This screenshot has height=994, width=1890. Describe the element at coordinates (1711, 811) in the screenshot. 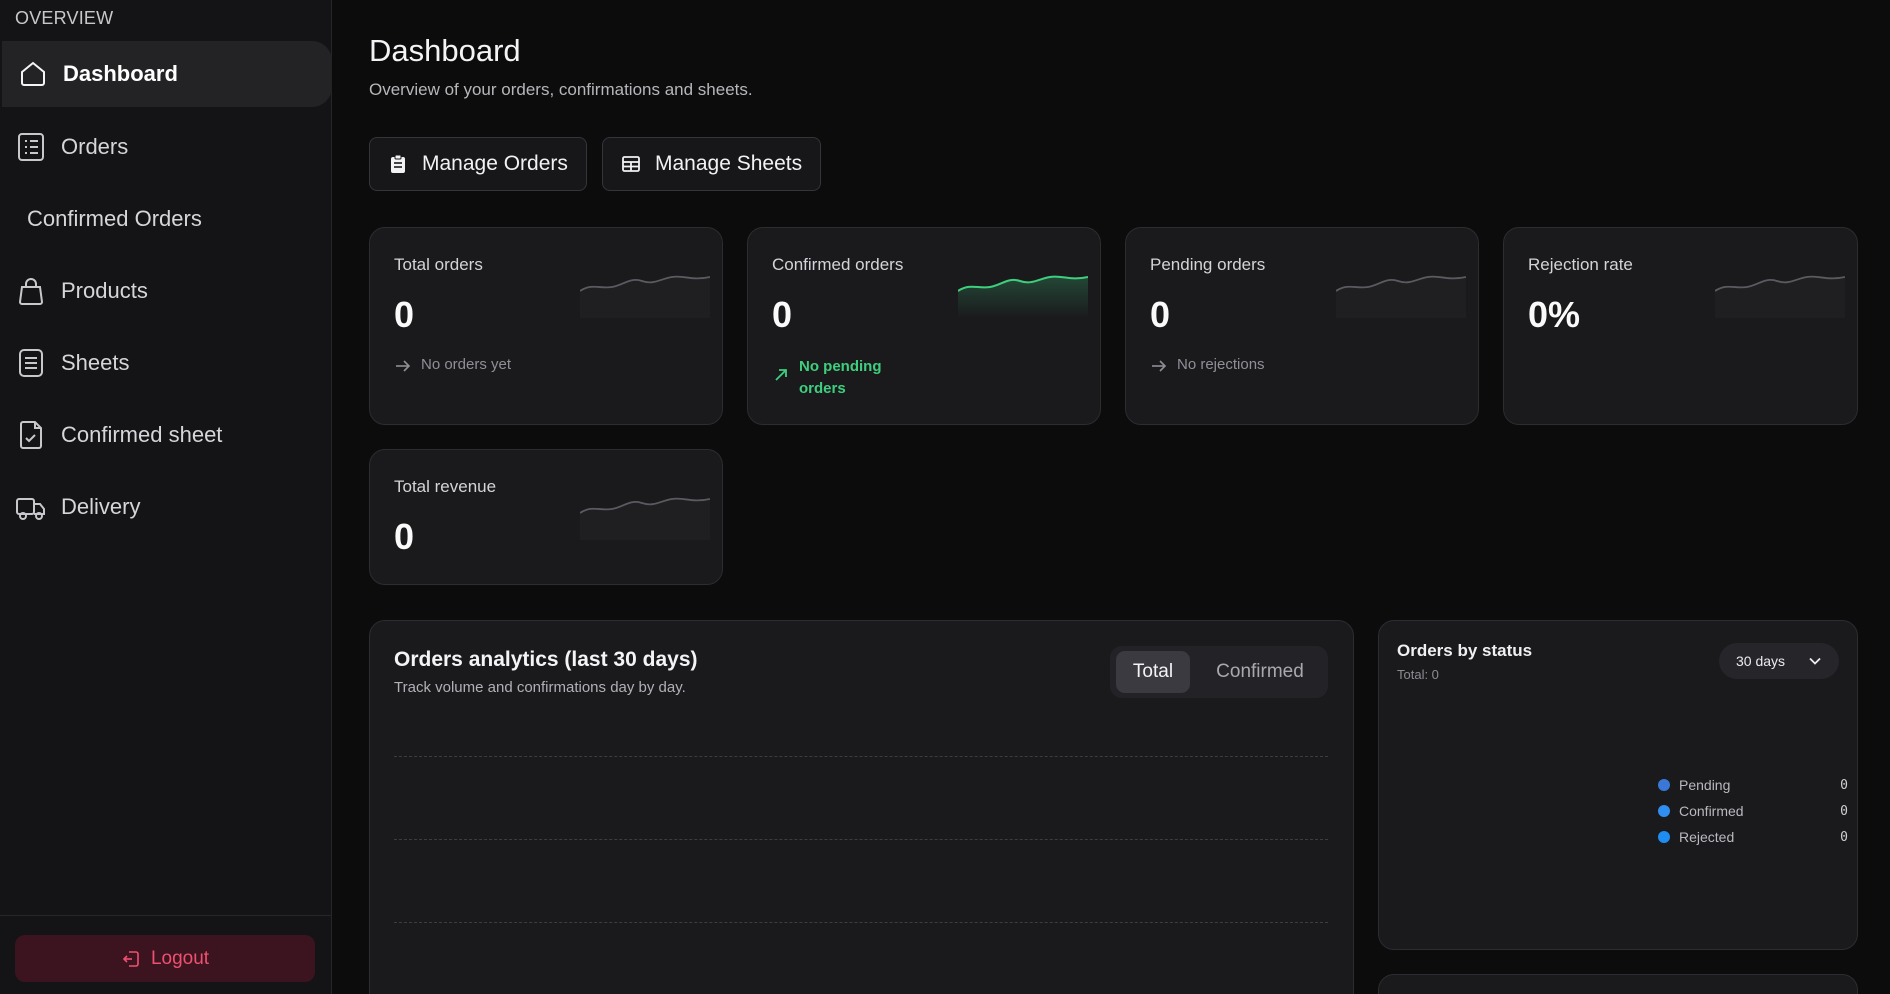

I see `legend-label: Confirmed` at that location.